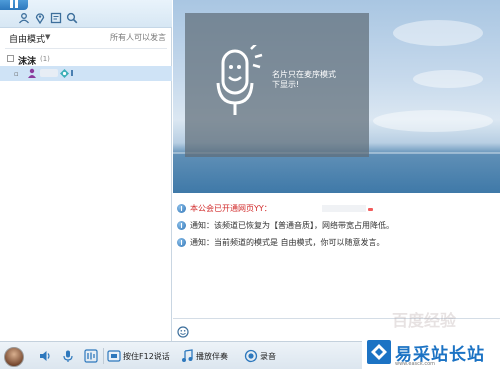 The height and width of the screenshot is (369, 500). Describe the element at coordinates (10, 58) in the screenshot. I see `collapse-icon` at that location.